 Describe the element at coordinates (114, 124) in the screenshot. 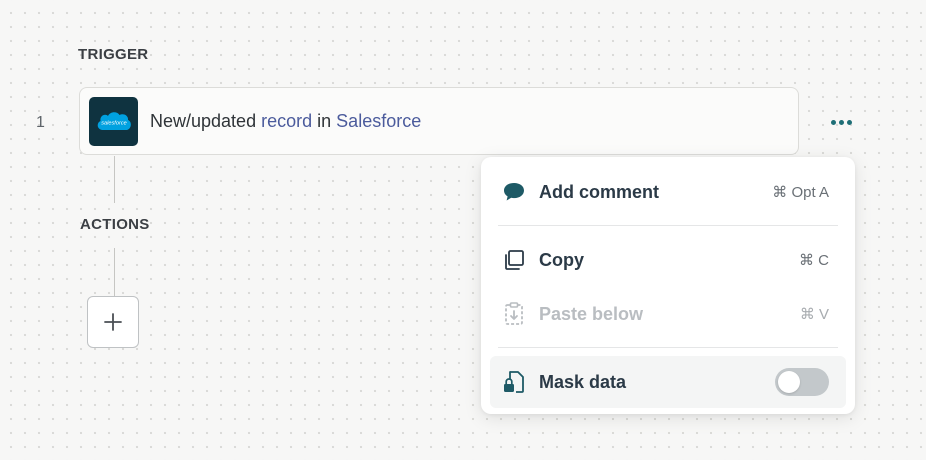

I see `salesforce-logo-text: salesforce` at that location.